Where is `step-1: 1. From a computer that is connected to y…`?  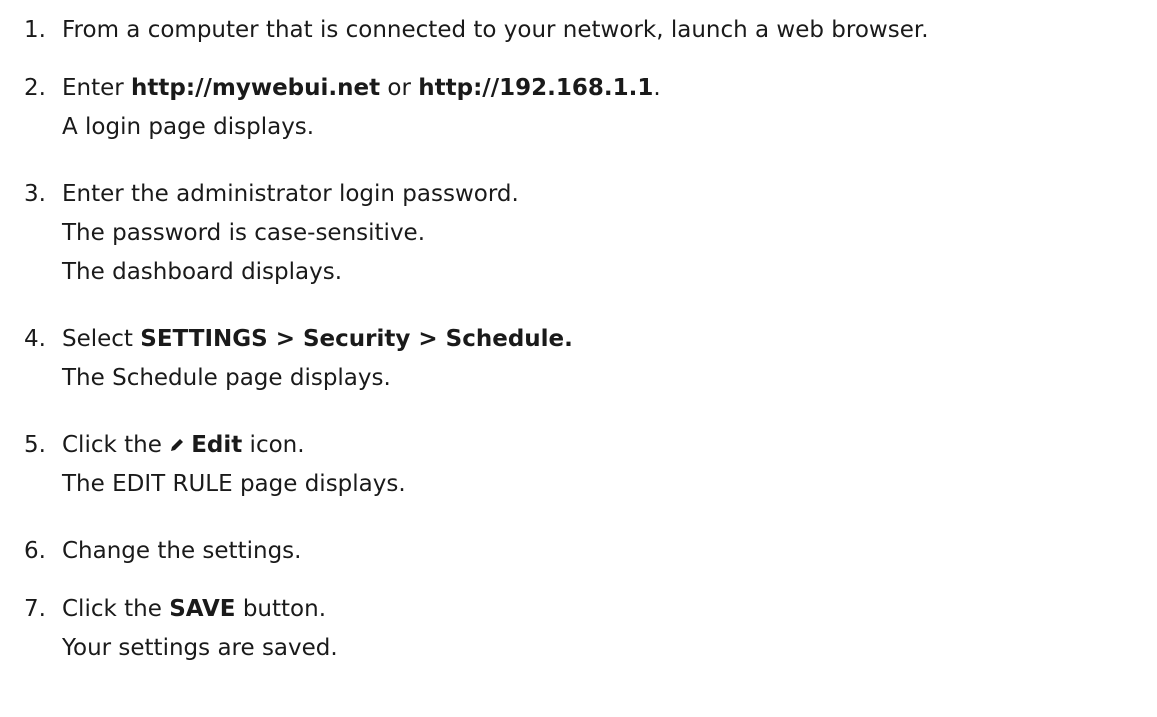
step-1: 1. From a computer that is connected to y… is located at coordinates (590, 30).